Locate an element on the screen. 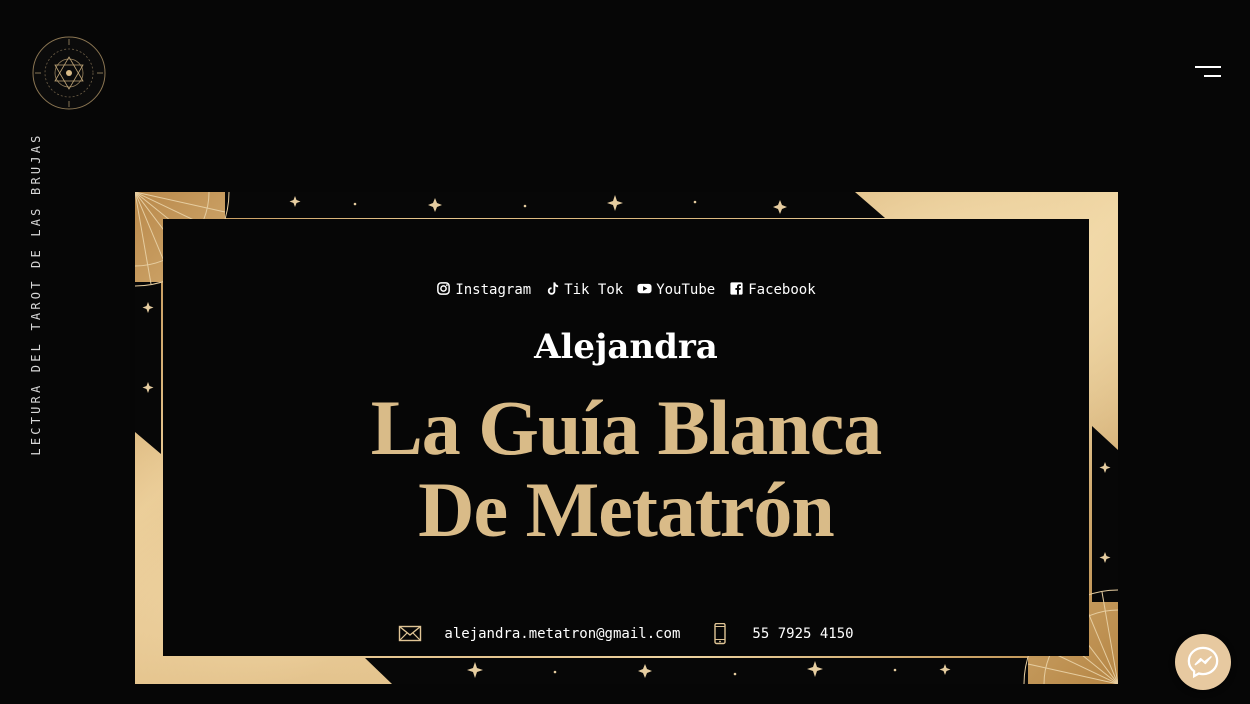 This screenshot has height=704, width=1250. envelope-icon is located at coordinates (410, 633).